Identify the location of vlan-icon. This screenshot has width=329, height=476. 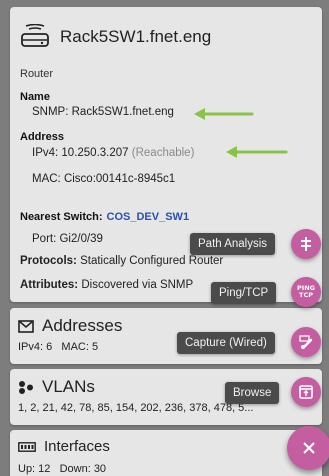
(26, 387).